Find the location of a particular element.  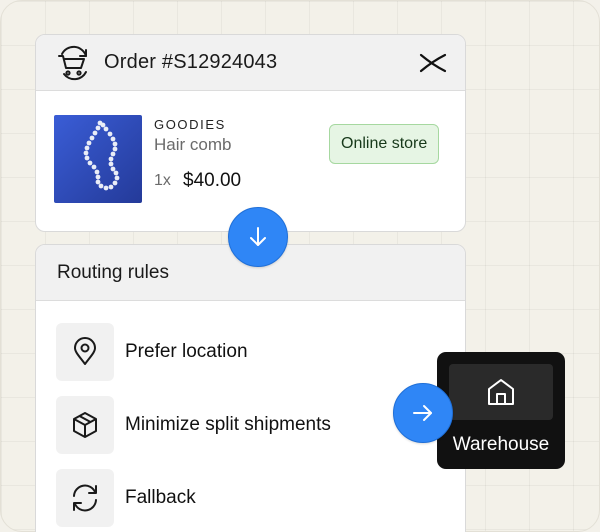

rule-label: Prefer location is located at coordinates (186, 351).